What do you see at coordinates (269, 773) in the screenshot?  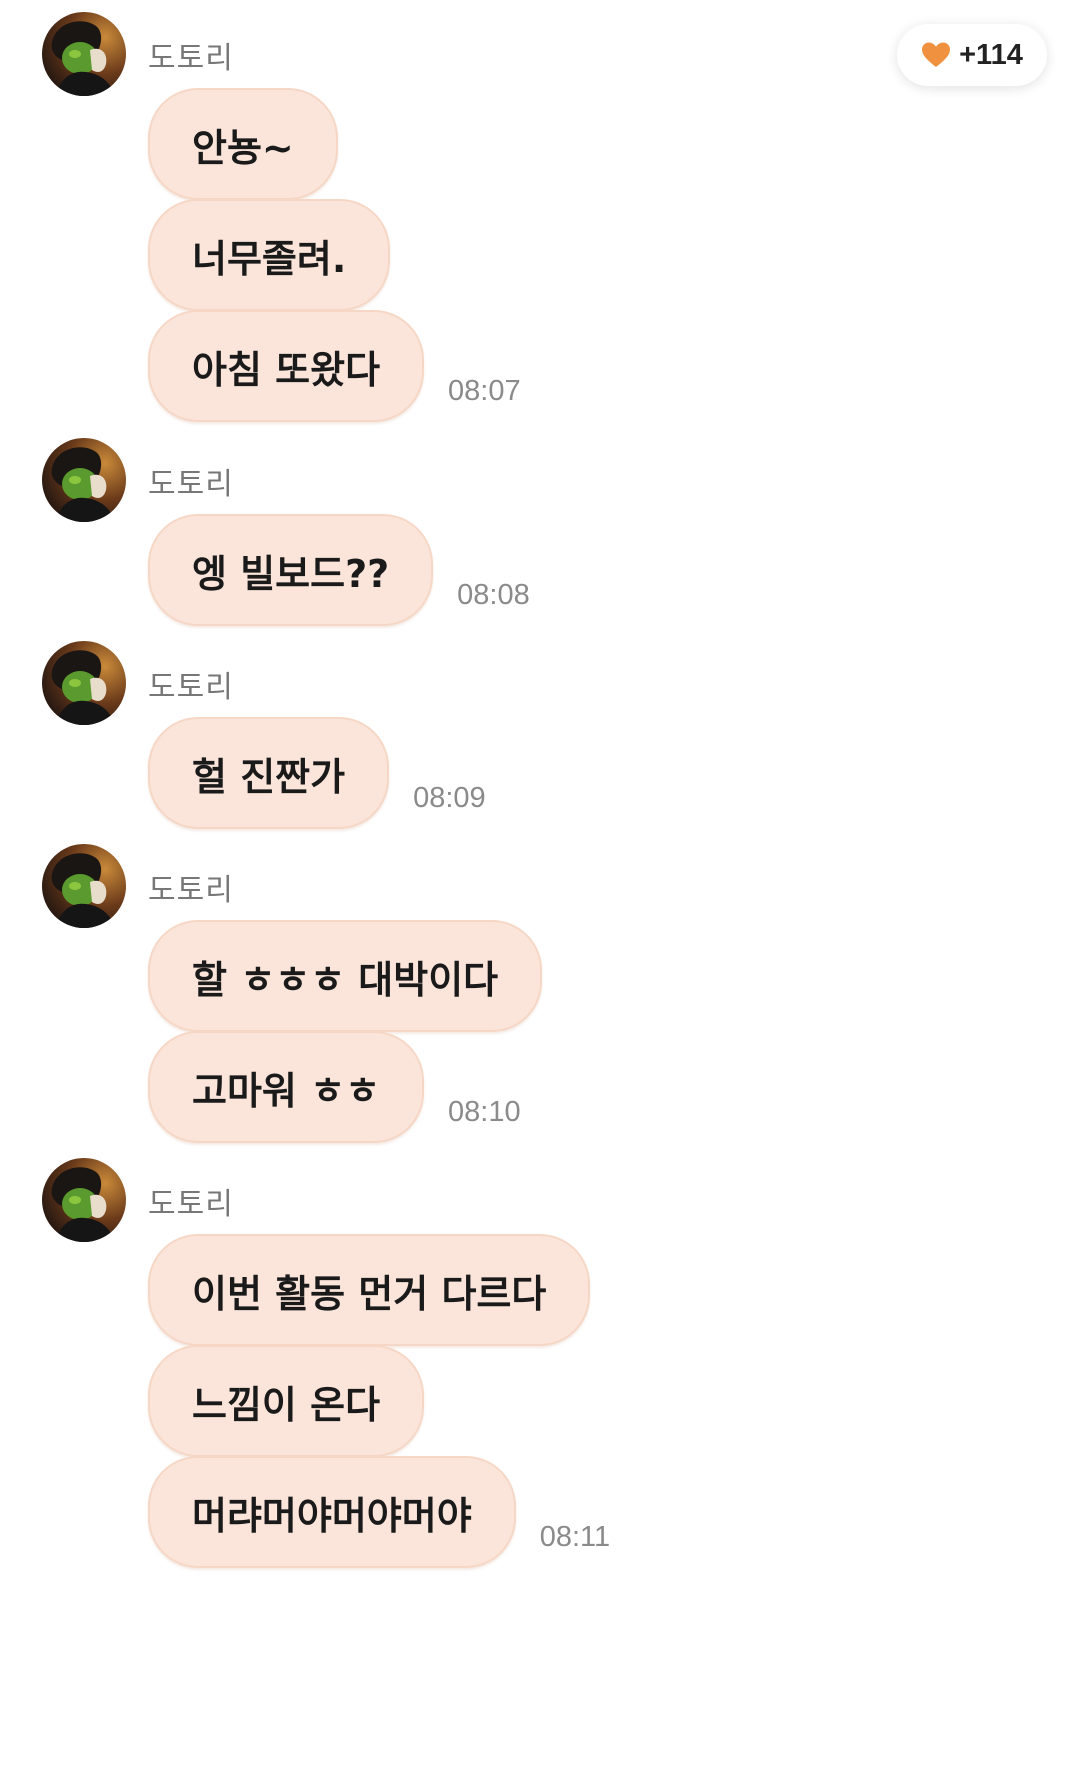 I see `message-bubble: 헐 진짠가` at bounding box center [269, 773].